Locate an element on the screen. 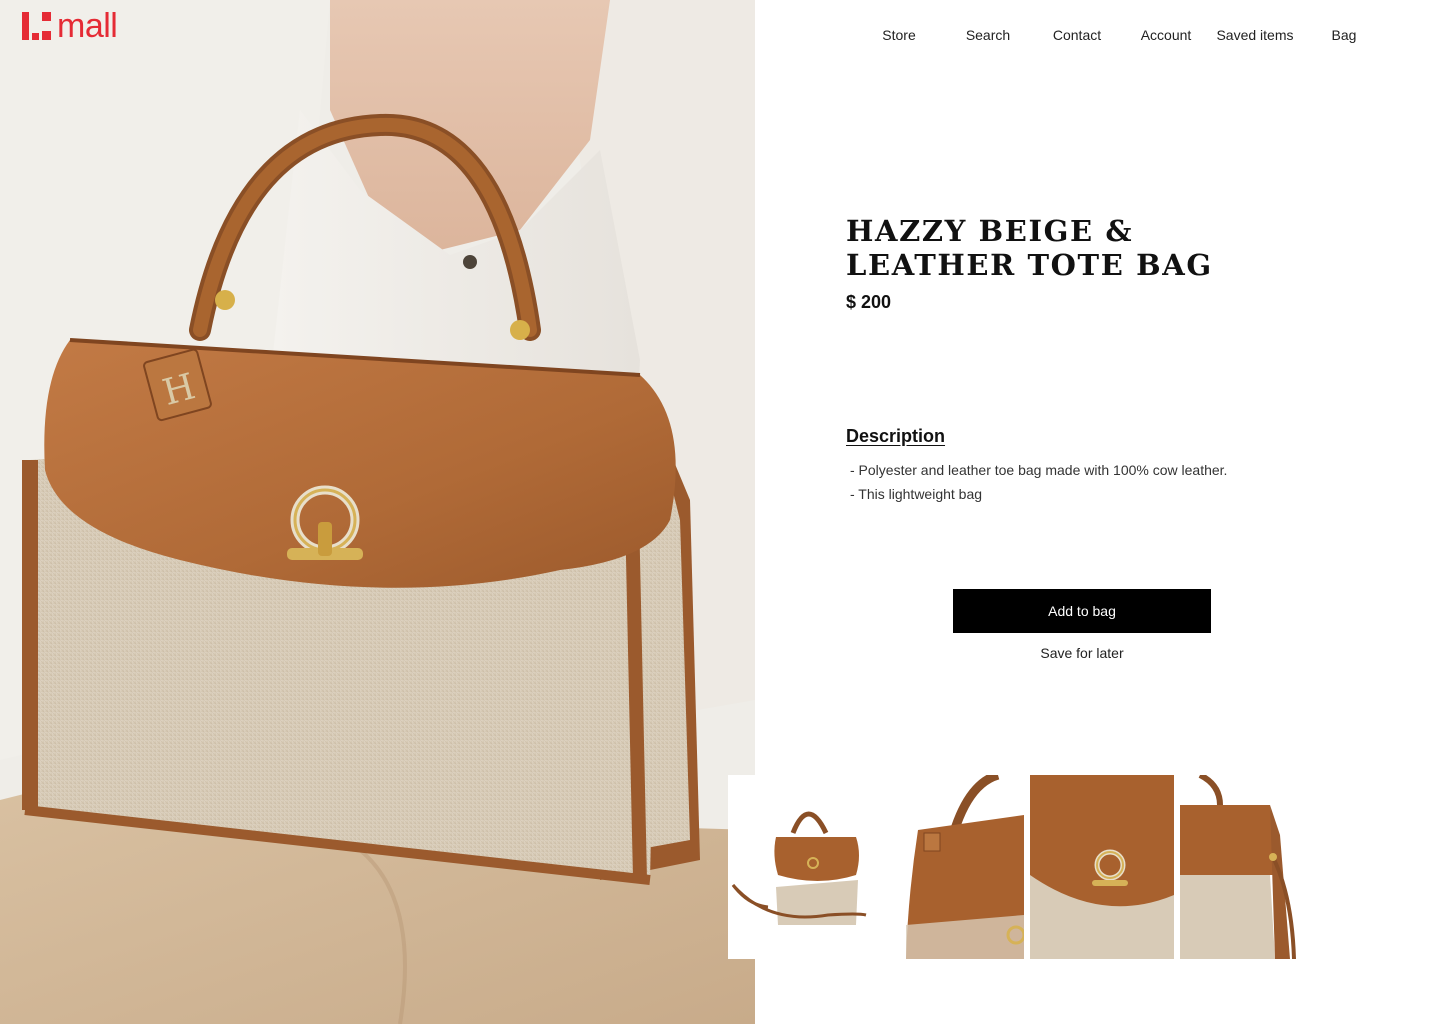 This screenshot has width=1440, height=1024. add-to-bag-button: Add to bag is located at coordinates (1082, 611).